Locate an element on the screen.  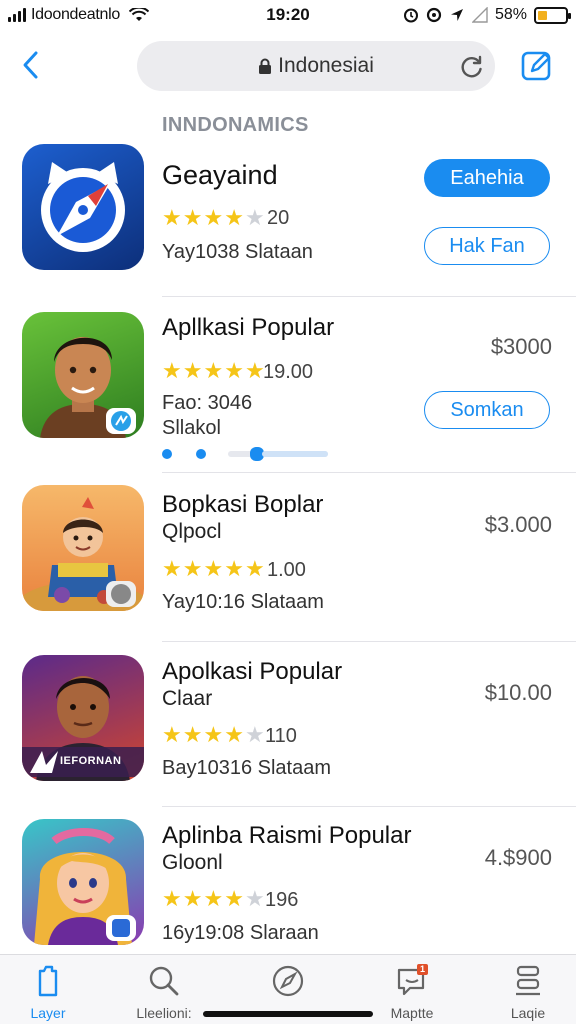
app-meta: Fao: 3046 is located at coordinates (207, 403).